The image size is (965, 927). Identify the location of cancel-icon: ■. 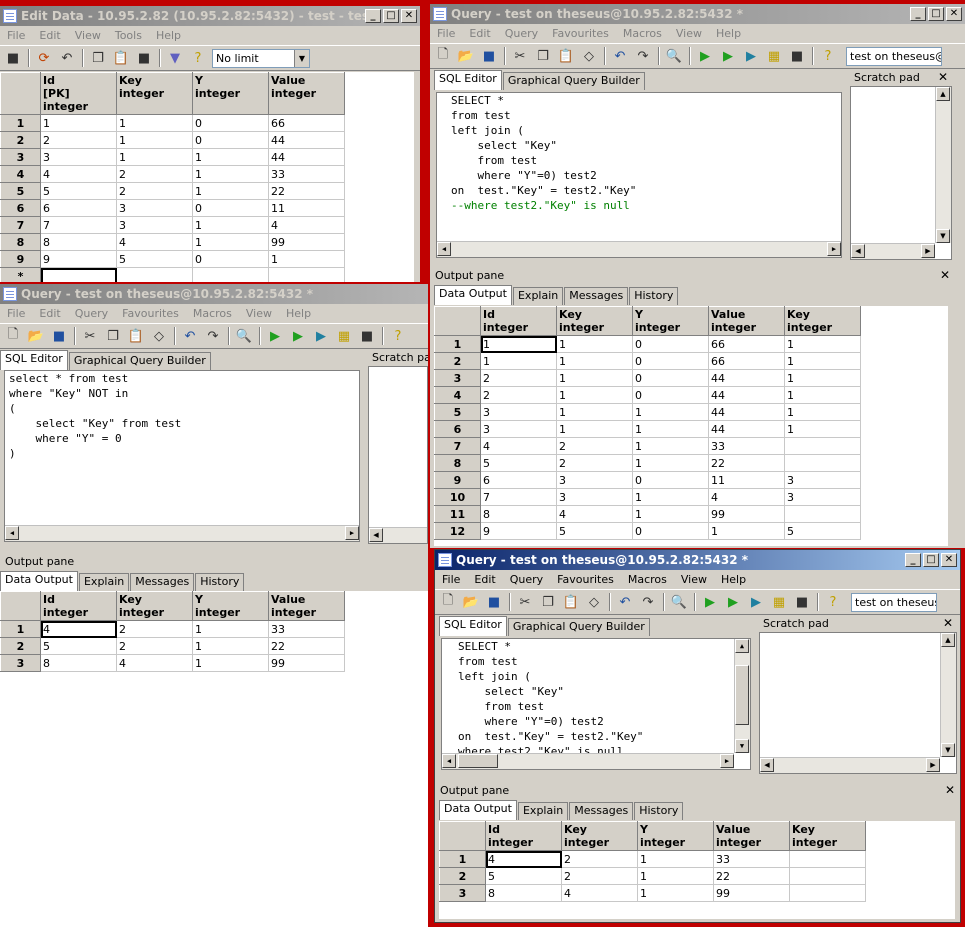
(367, 336).